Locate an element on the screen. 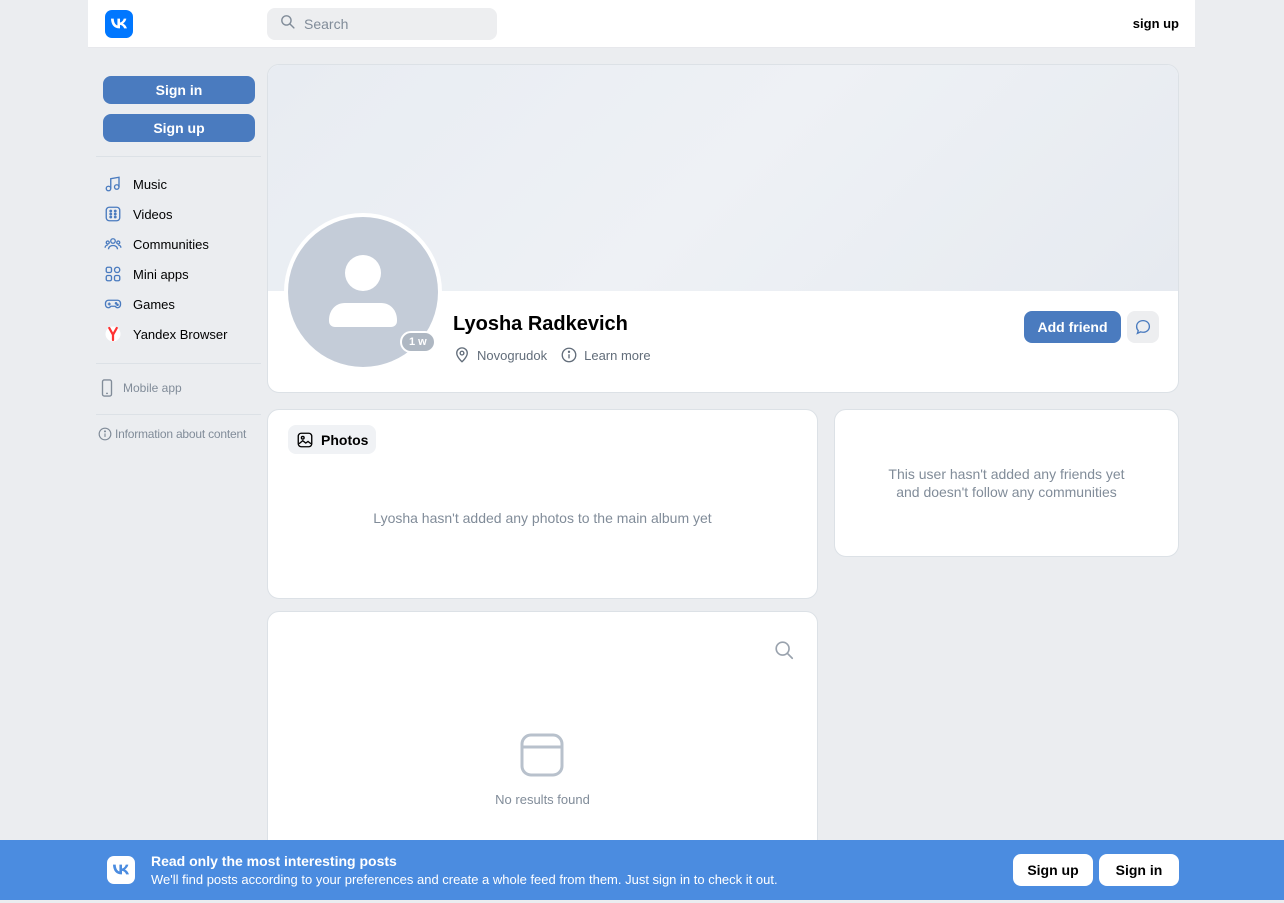  avatar-frame: 1 w is located at coordinates (363, 292).